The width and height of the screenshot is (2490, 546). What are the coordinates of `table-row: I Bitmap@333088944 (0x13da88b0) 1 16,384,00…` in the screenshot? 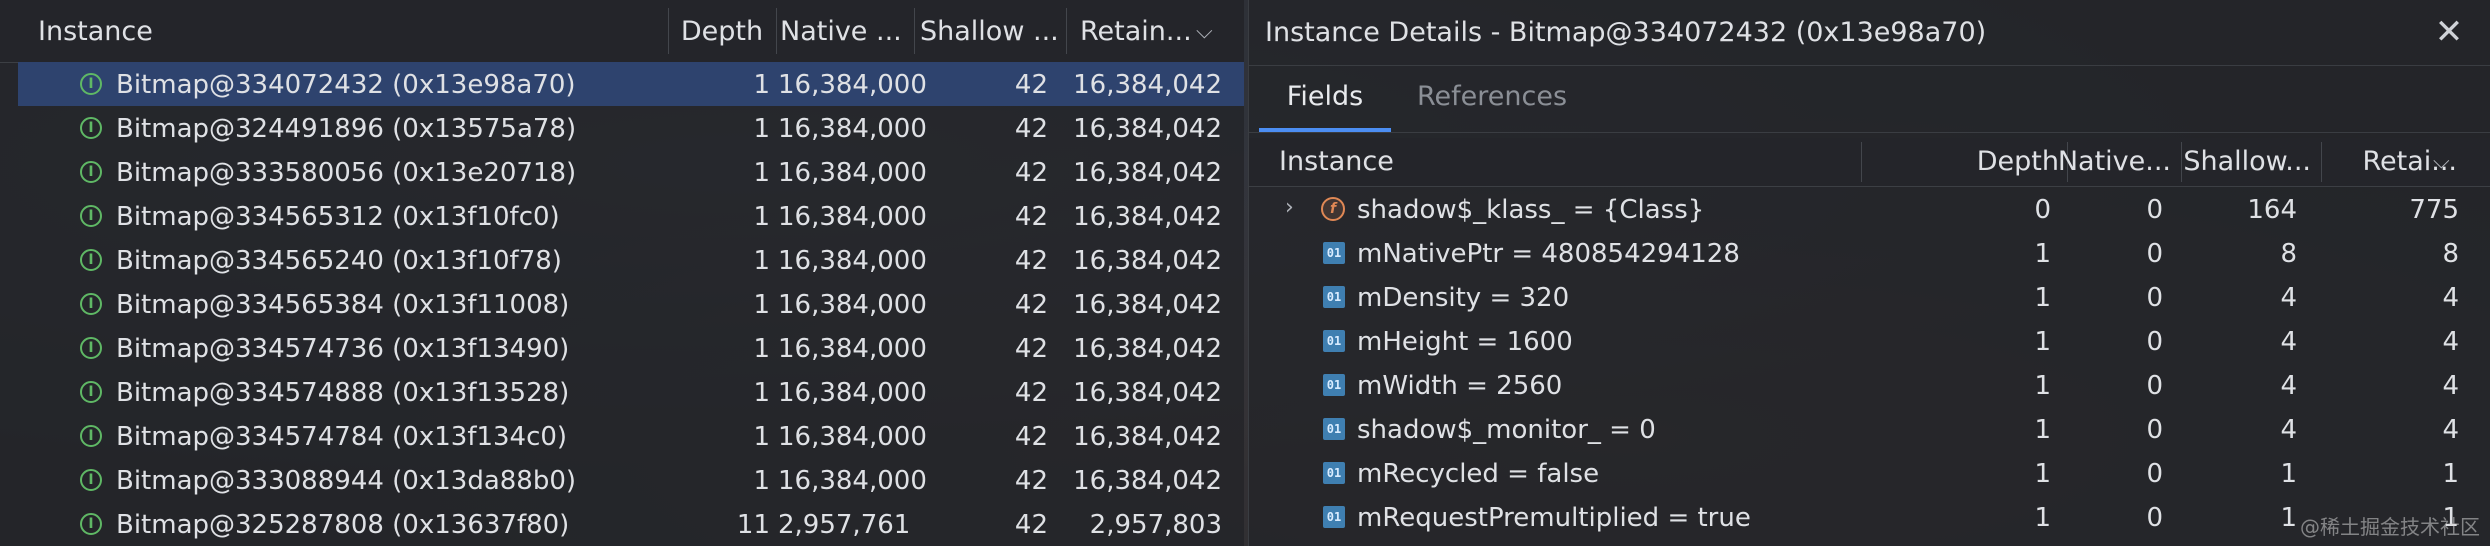 It's located at (631, 480).